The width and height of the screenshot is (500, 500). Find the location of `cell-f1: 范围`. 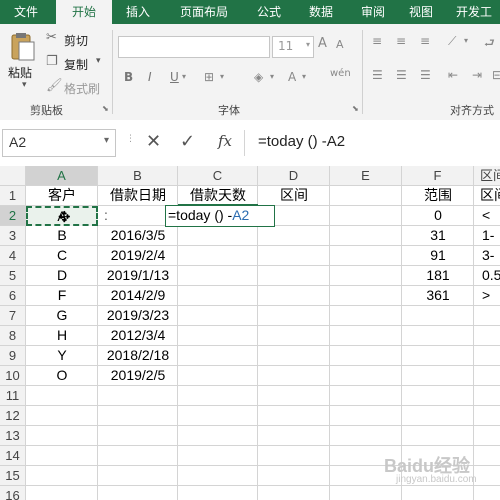

cell-f1: 范围 is located at coordinates (438, 196).